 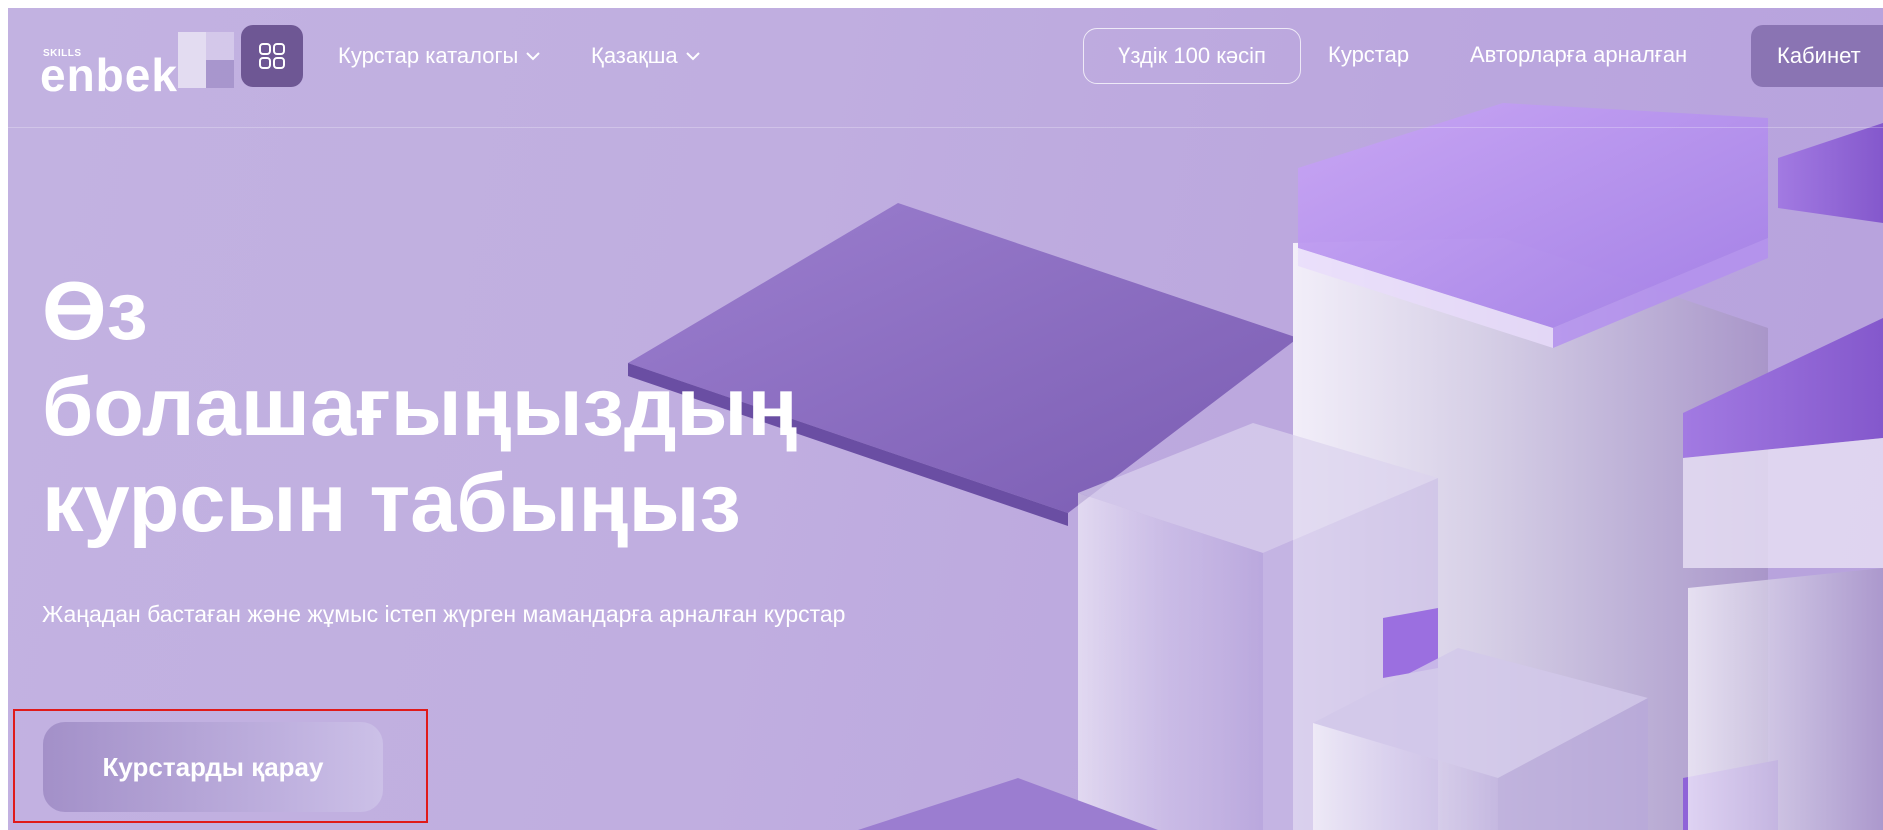 I want to click on language-dropdown-label: Қазақша, so click(x=634, y=55).